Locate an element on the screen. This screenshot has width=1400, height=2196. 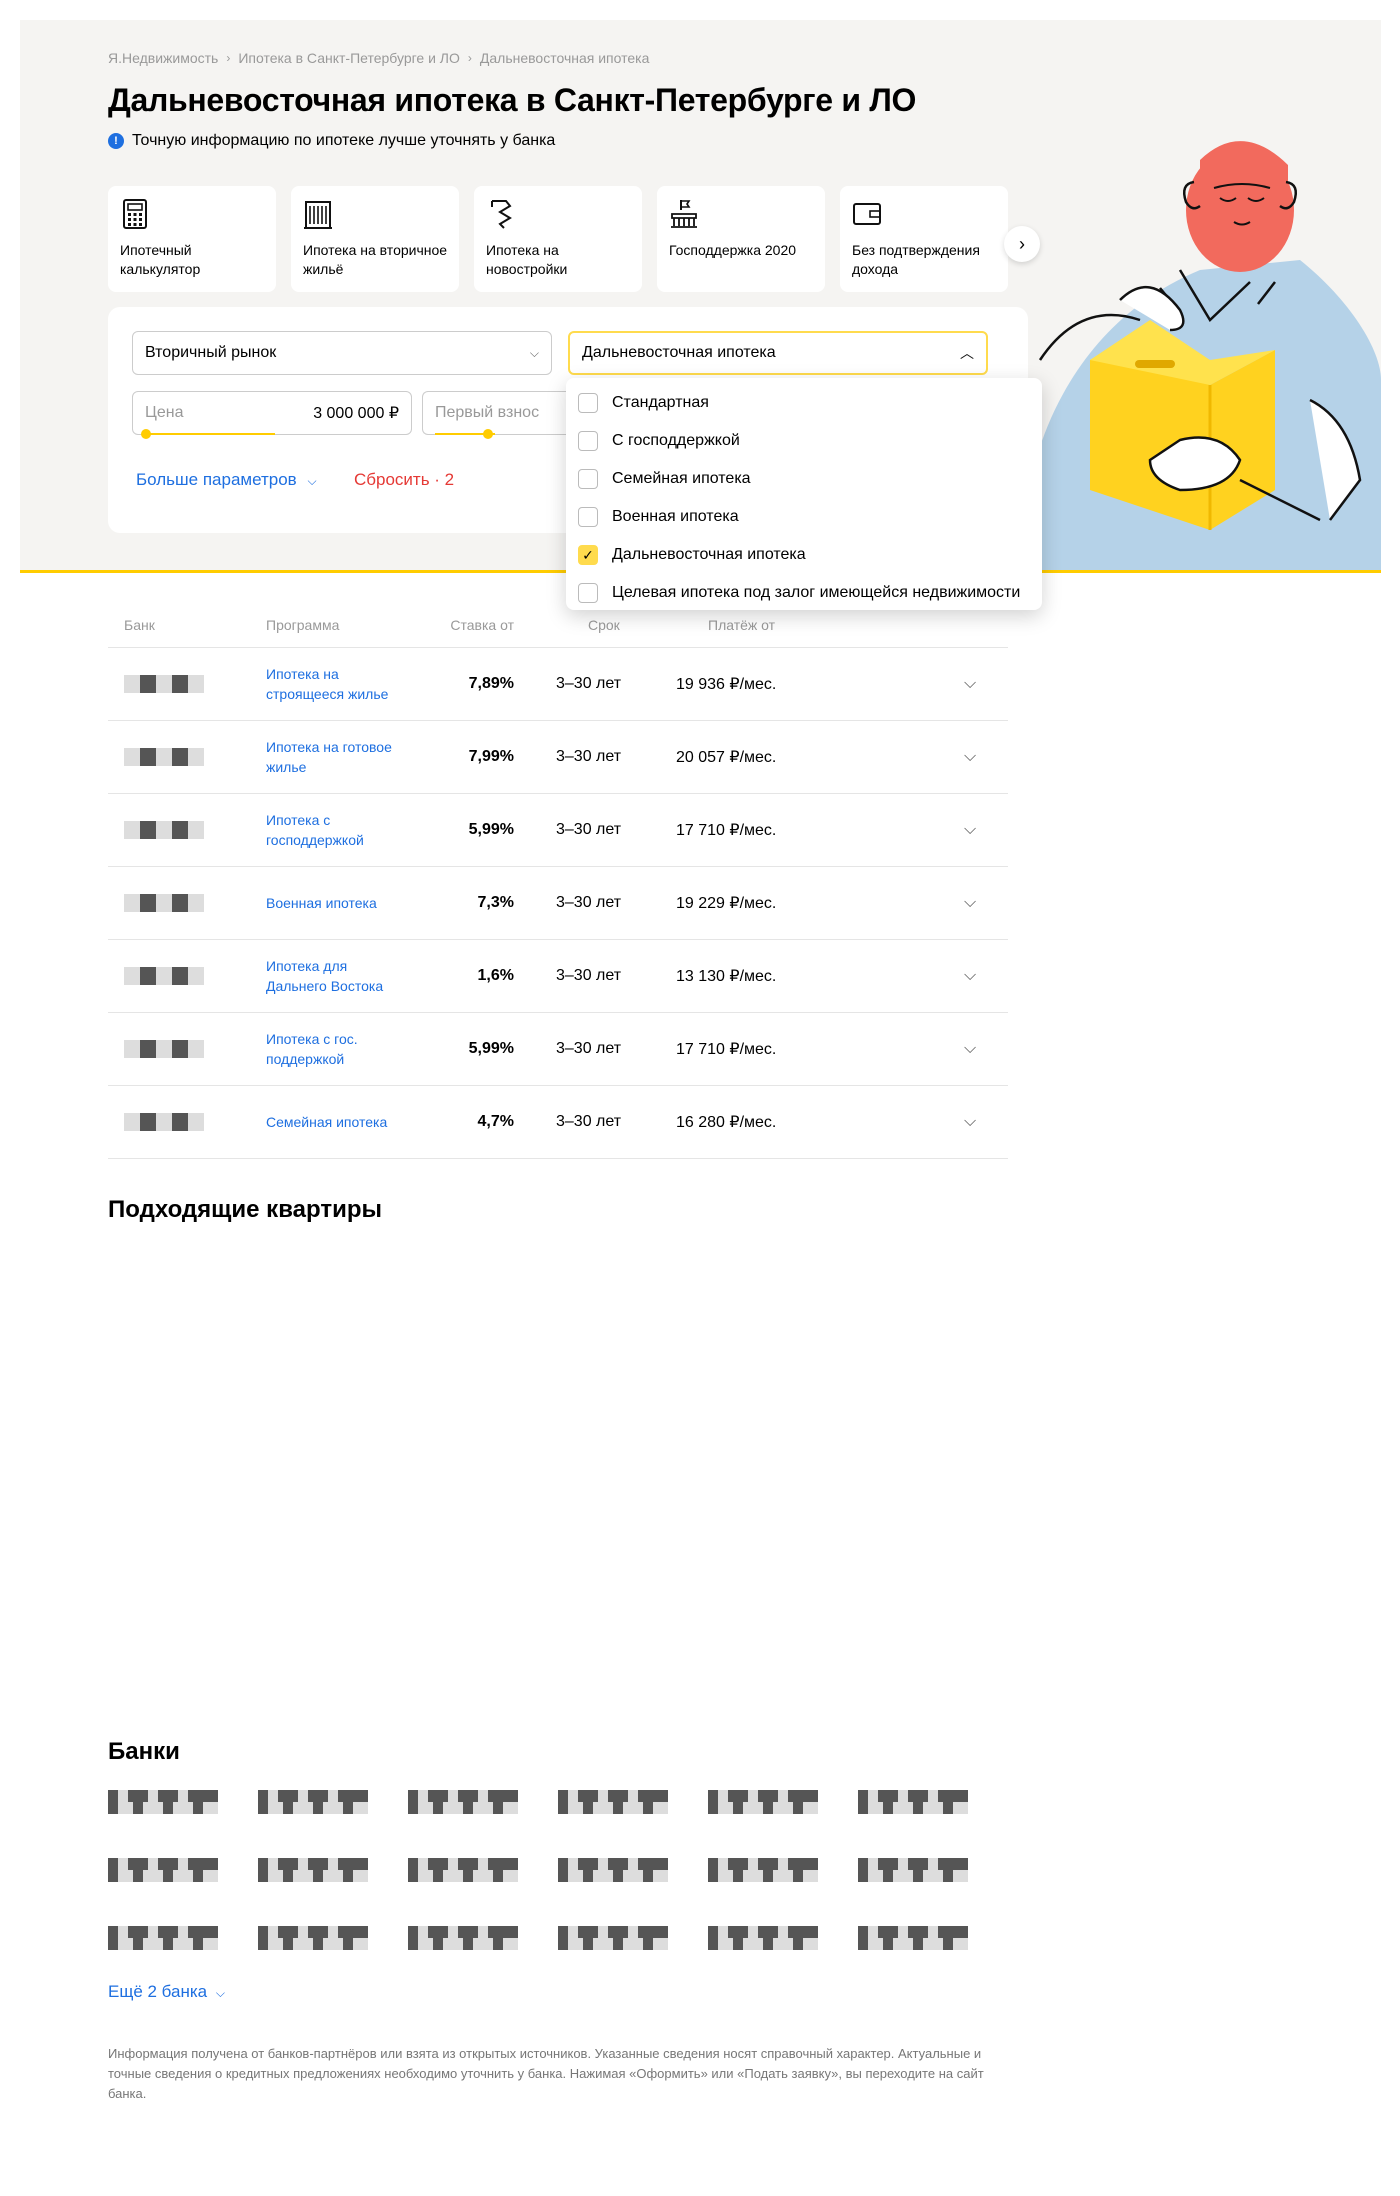
banks-more-link: Ещё 2 банка ⌵ is located at coordinates (166, 1992).